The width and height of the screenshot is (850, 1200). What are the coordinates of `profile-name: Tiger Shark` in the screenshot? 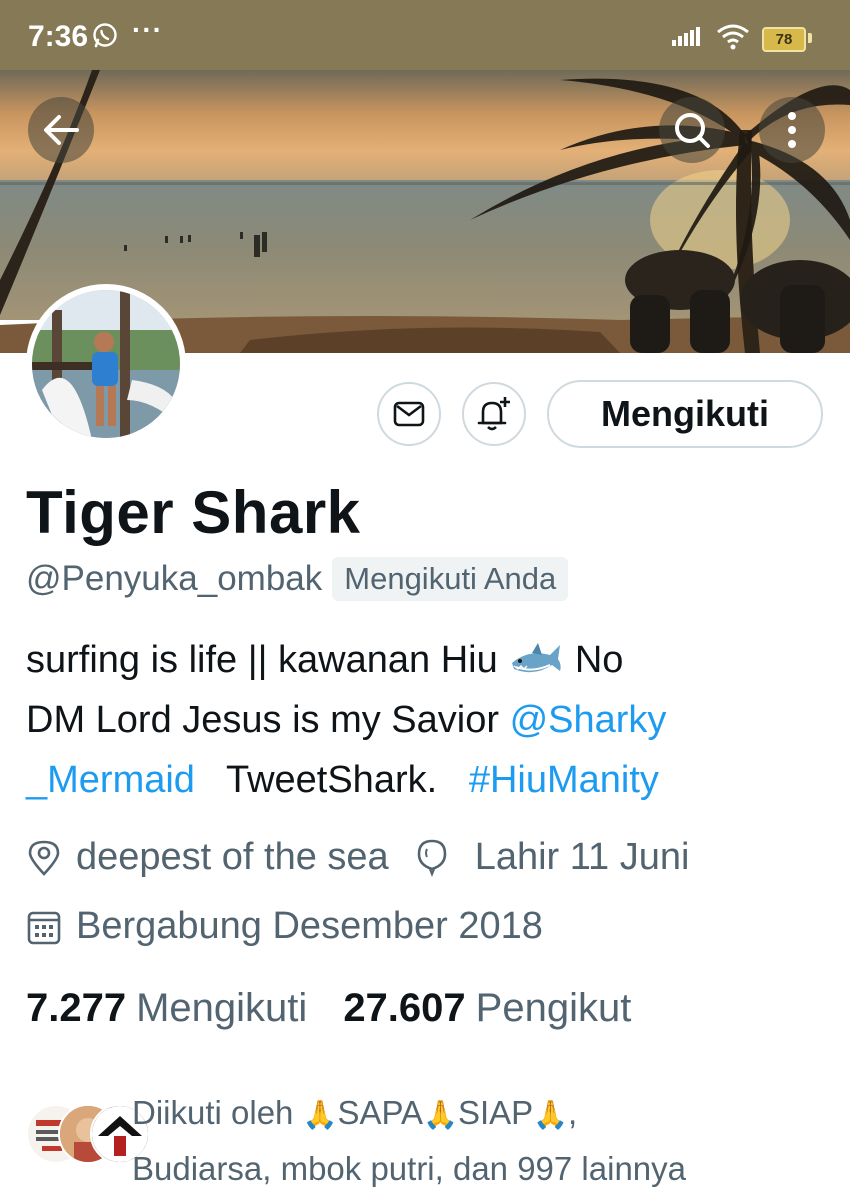 It's located at (193, 512).